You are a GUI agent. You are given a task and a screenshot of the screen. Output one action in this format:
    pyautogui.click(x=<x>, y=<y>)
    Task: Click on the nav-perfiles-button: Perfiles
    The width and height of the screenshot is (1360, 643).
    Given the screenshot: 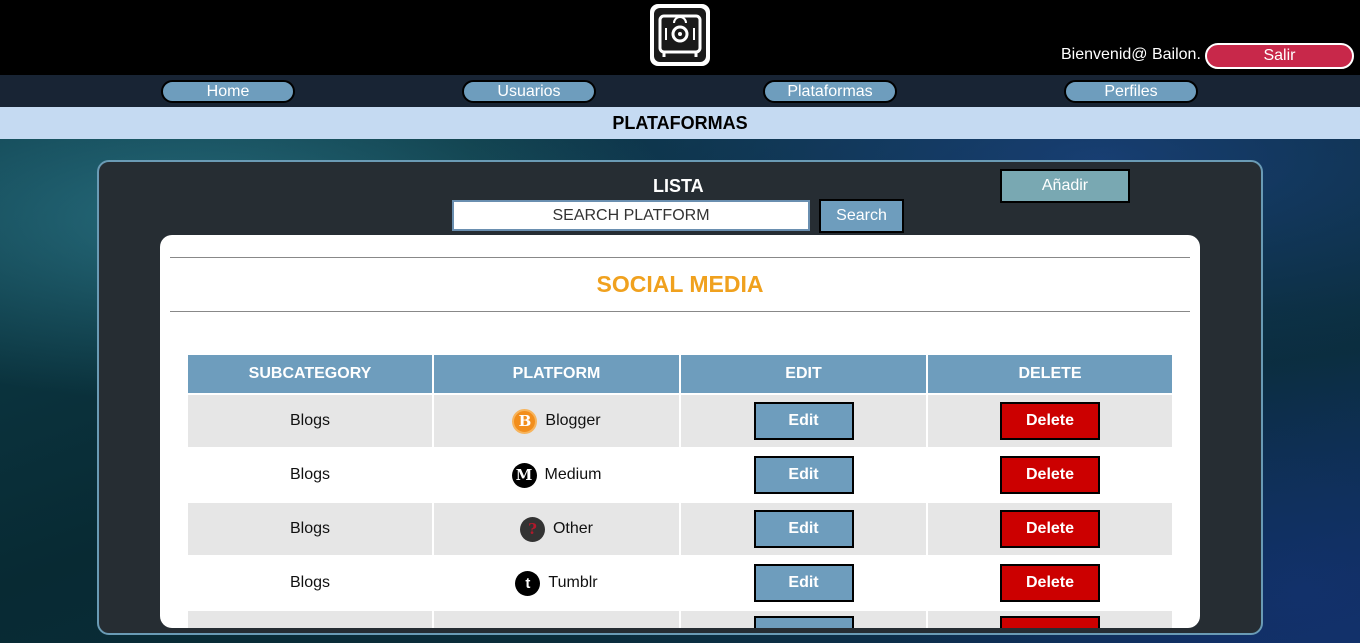 What is the action you would take?
    pyautogui.click(x=1131, y=91)
    